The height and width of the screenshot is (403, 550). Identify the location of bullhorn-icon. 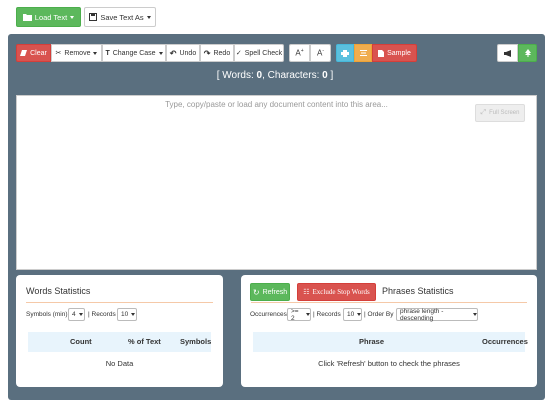
(507, 53).